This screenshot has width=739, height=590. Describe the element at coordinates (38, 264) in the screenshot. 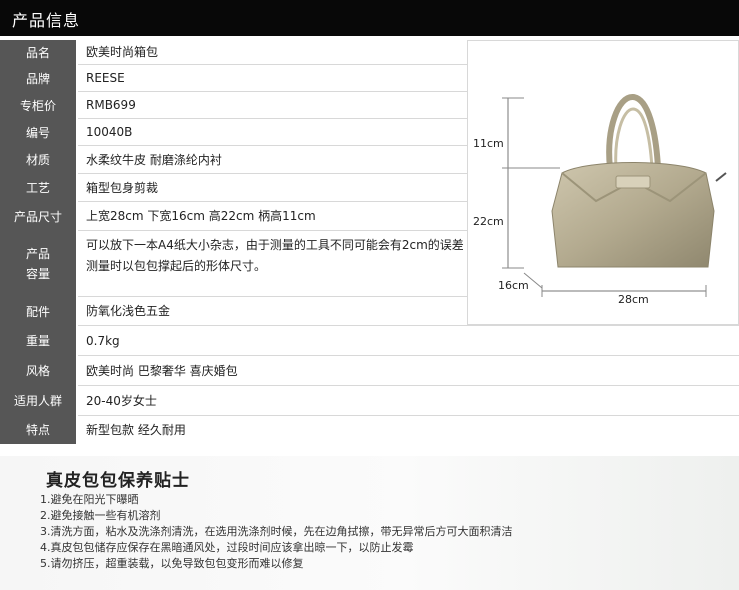

I see `spec-label: 产品 容量` at that location.